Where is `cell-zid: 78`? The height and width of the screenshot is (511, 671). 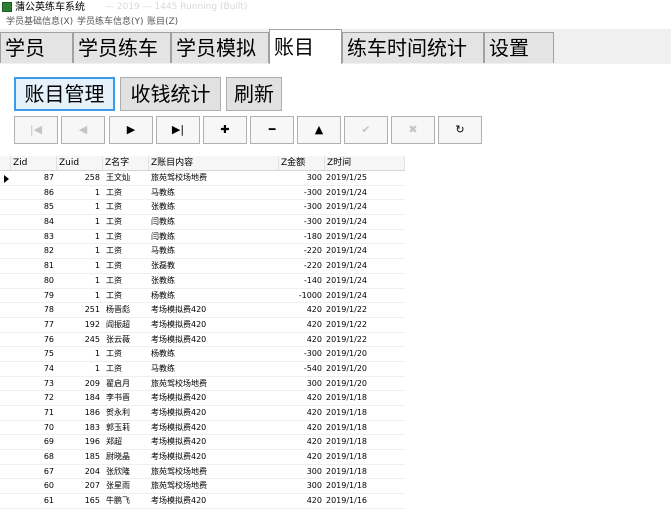
cell-zid: 78 is located at coordinates (32, 310).